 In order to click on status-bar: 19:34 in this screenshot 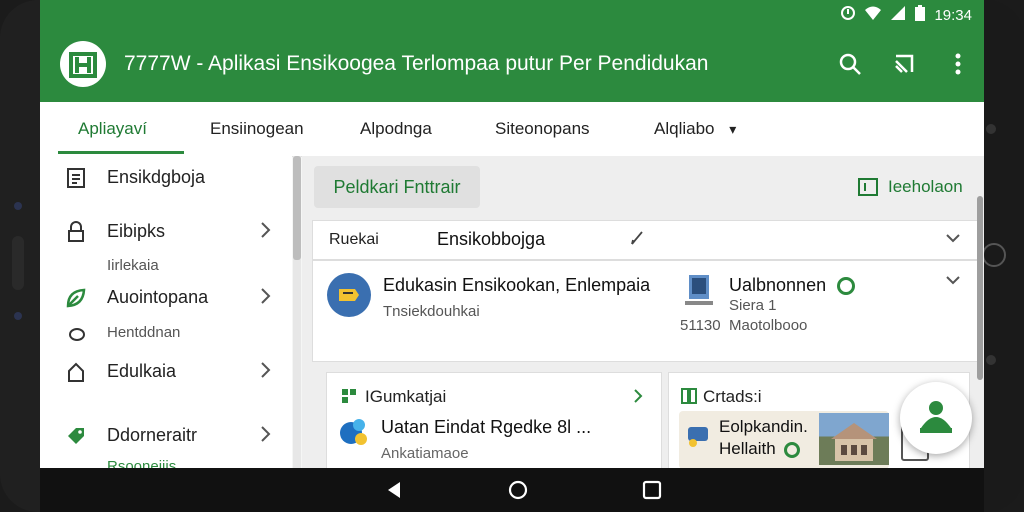, I will do `click(512, 14)`.